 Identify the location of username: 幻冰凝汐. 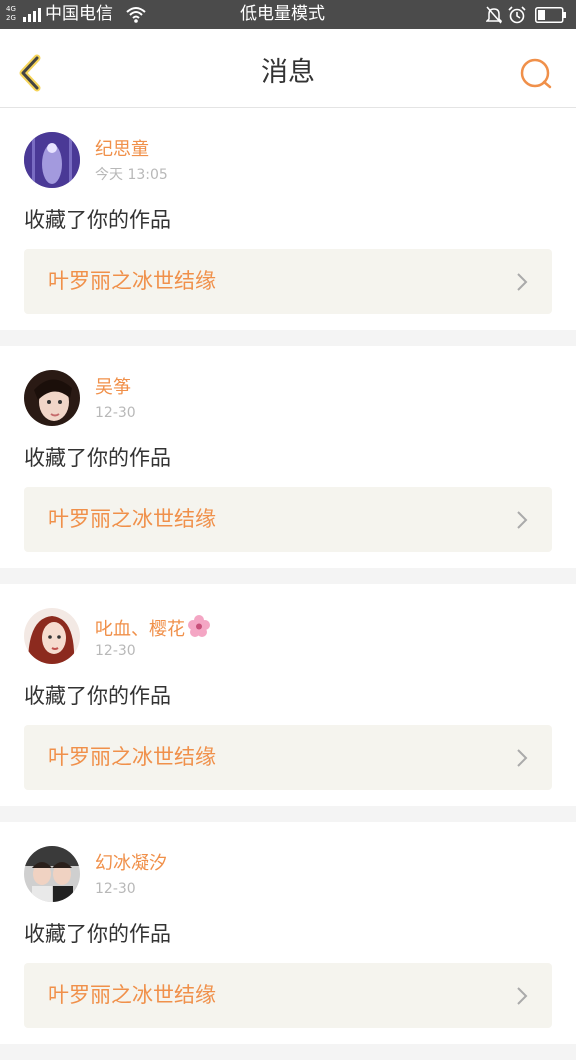
(131, 864).